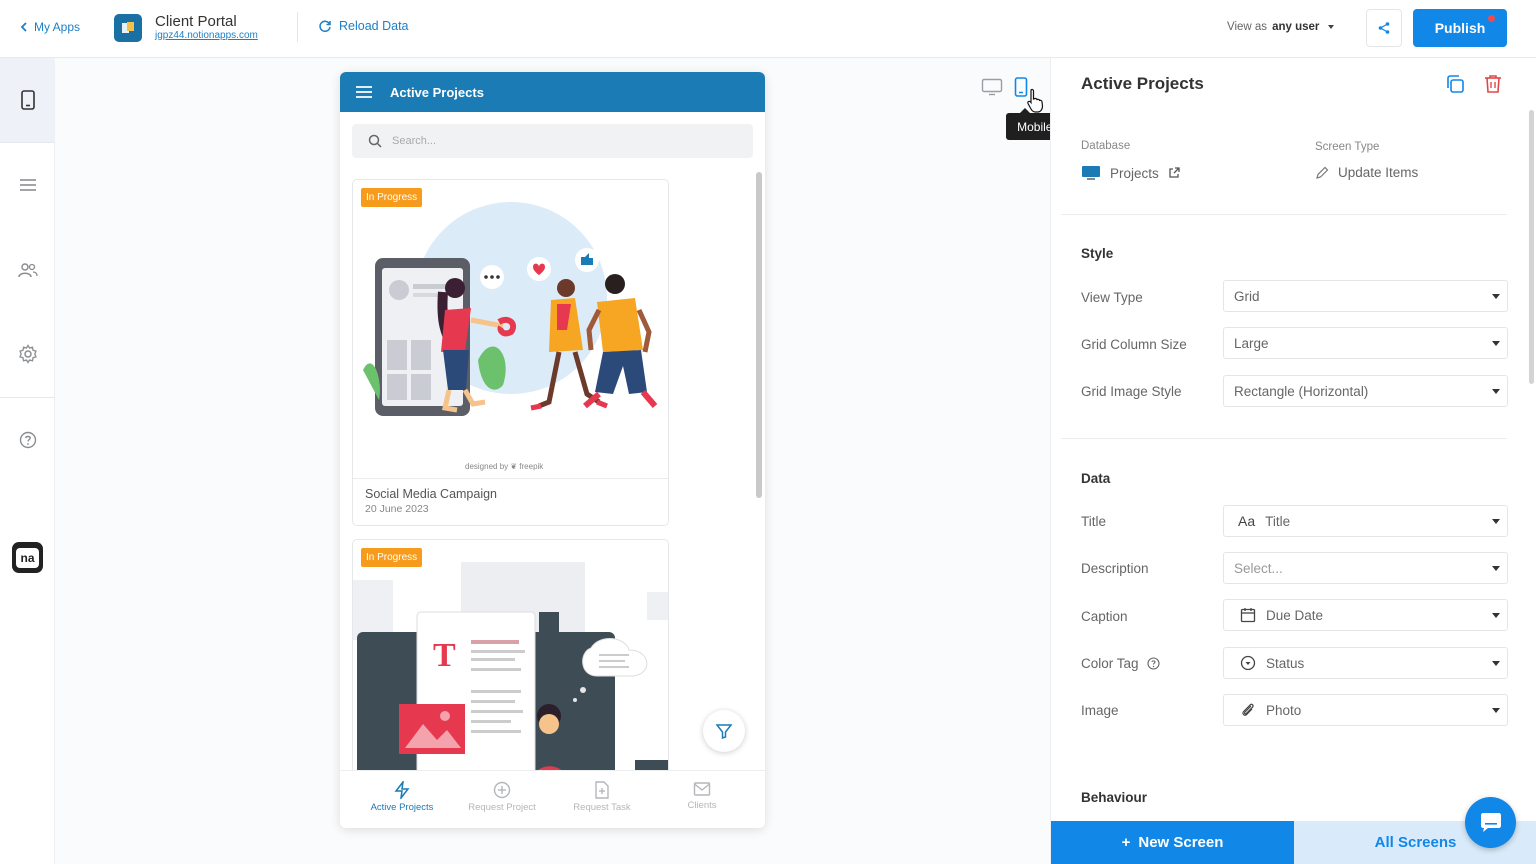 The width and height of the screenshot is (1536, 864). Describe the element at coordinates (27, 440) in the screenshot. I see `sidebar-item-help` at that location.